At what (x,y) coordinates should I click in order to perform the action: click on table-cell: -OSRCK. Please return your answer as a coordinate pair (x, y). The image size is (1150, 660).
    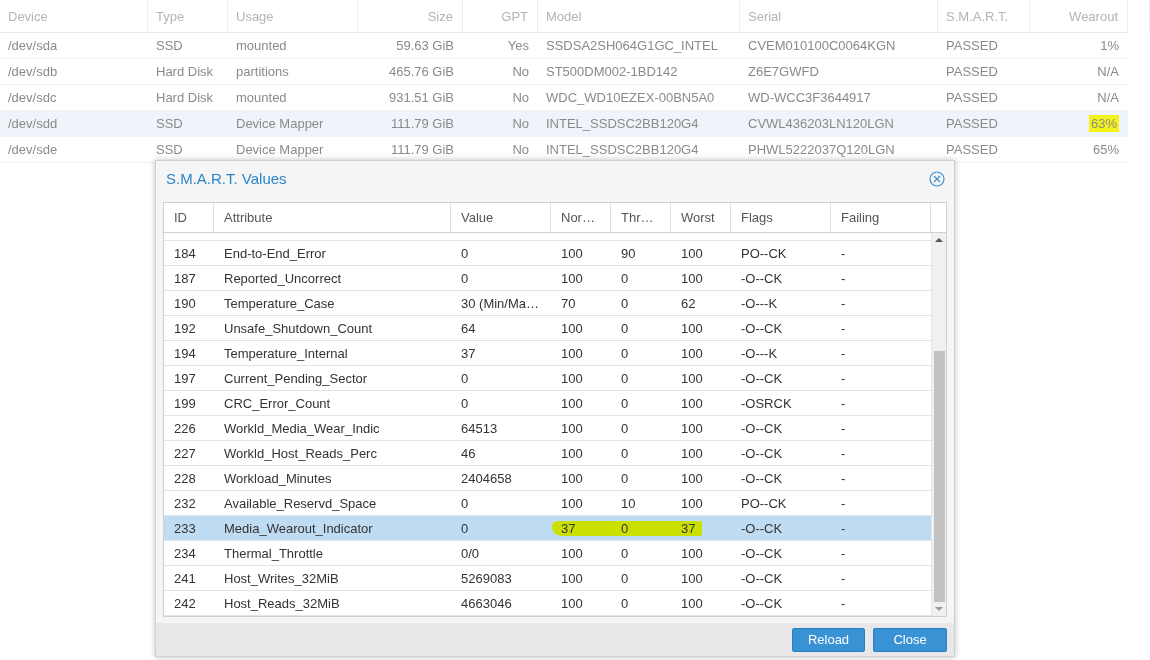
    Looking at the image, I should click on (766, 403).